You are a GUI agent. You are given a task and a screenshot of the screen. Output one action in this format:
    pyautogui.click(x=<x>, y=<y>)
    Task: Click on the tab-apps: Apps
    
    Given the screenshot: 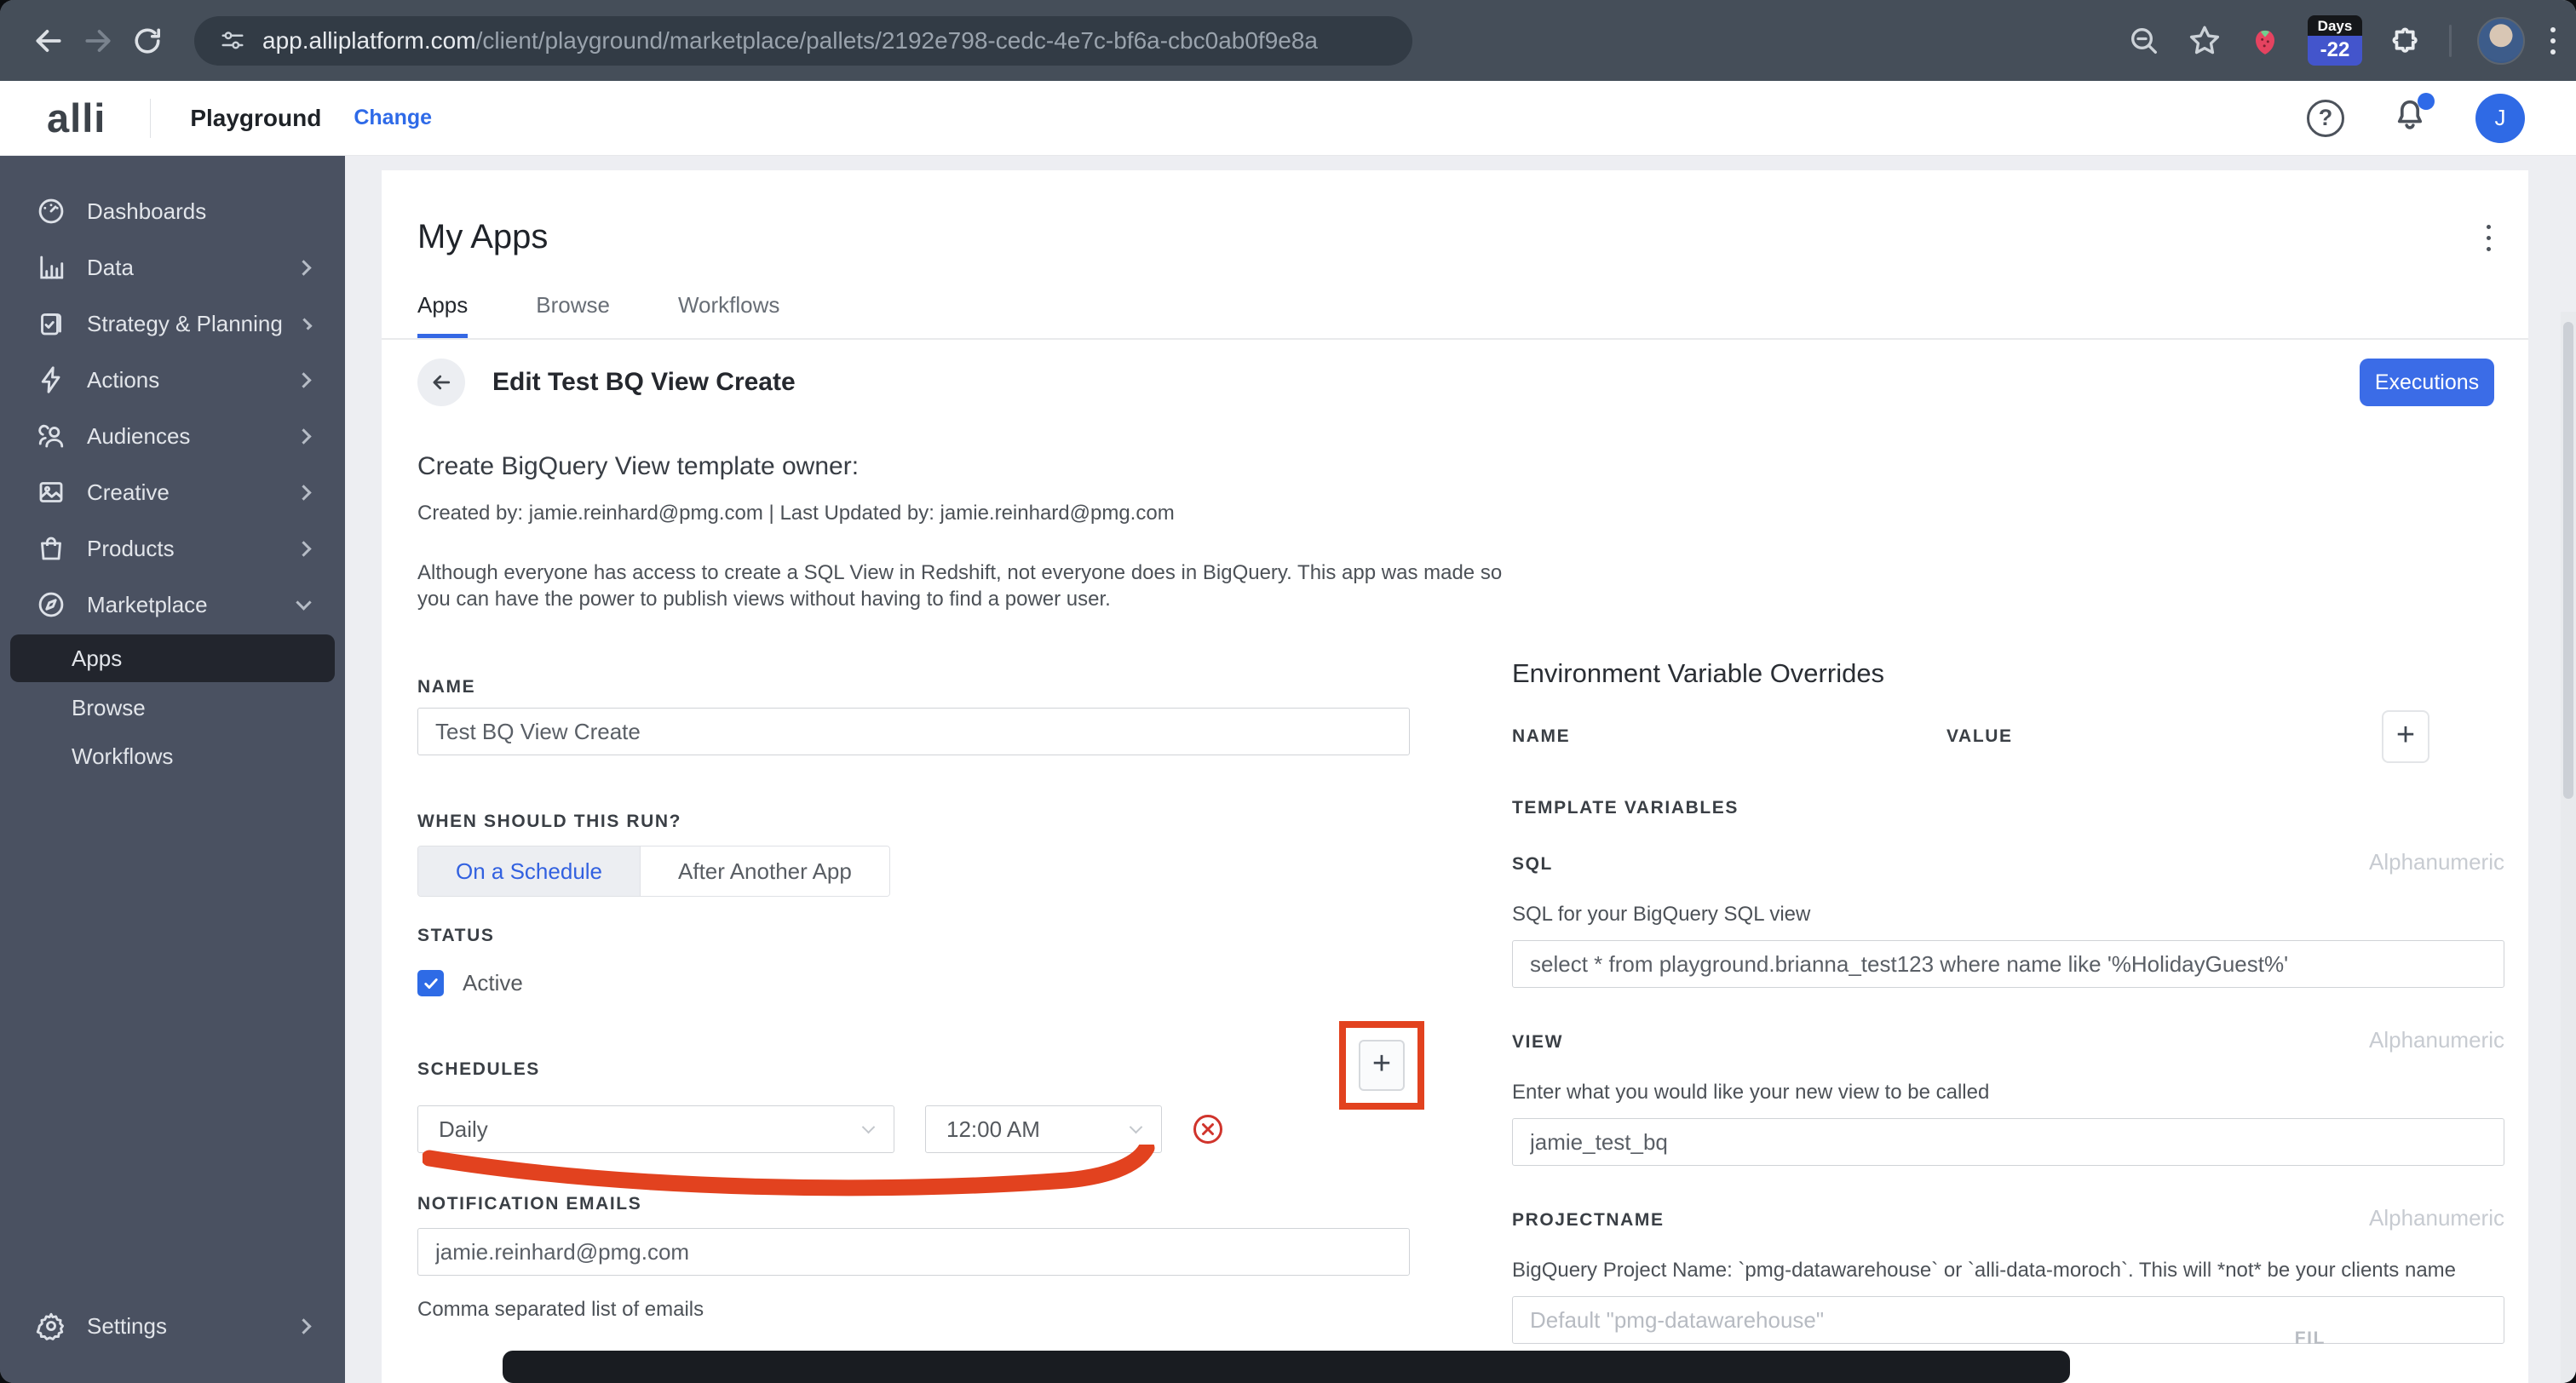 What is the action you would take?
    pyautogui.click(x=443, y=315)
    